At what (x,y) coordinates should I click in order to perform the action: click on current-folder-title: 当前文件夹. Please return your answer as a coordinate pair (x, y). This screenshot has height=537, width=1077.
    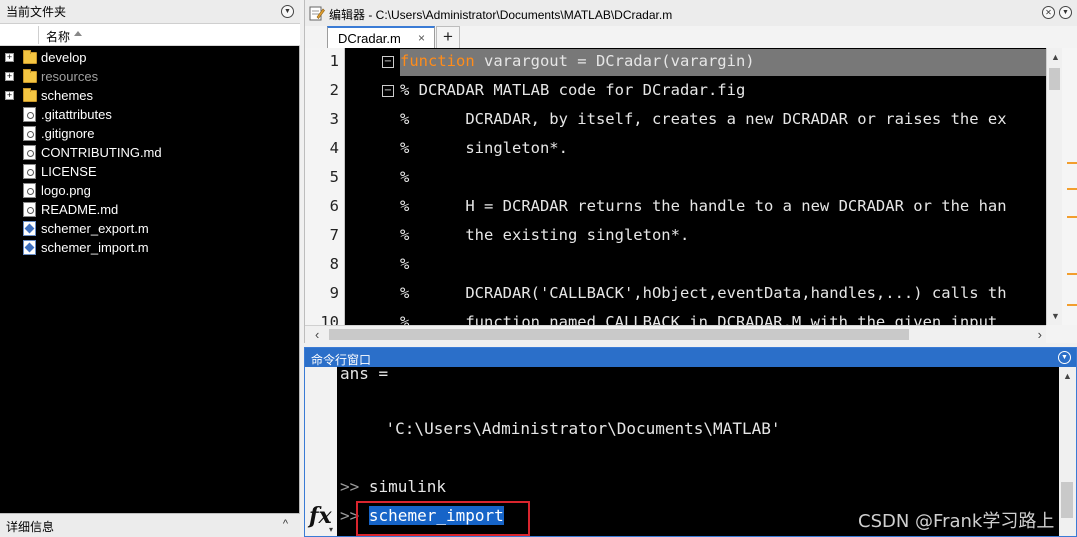
    Looking at the image, I should click on (36, 12).